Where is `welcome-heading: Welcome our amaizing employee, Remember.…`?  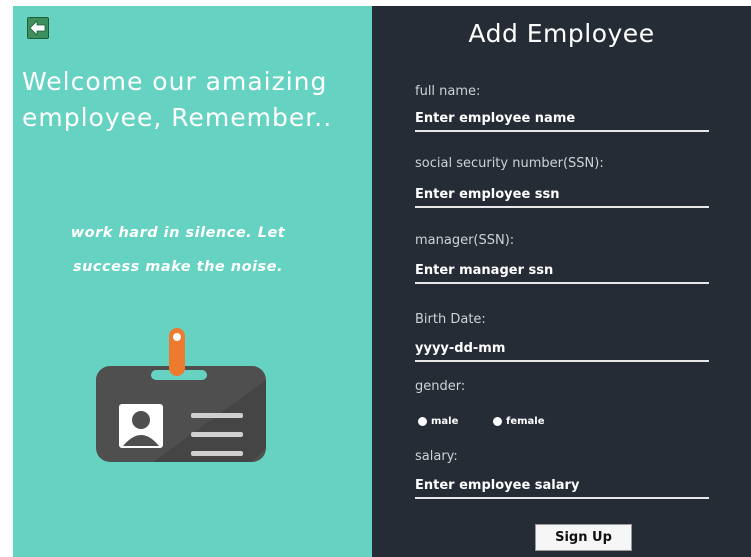 welcome-heading: Welcome our amaizing employee, Remember.… is located at coordinates (194, 100).